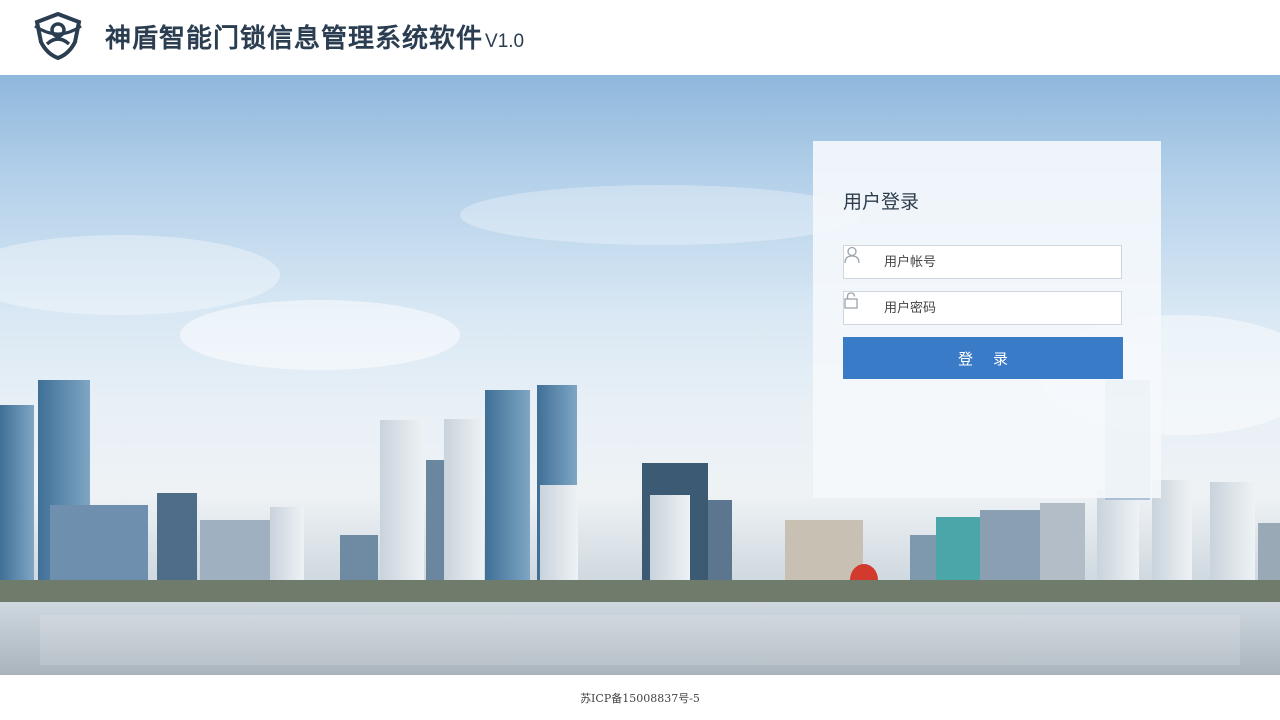 The height and width of the screenshot is (720, 1280). What do you see at coordinates (864, 262) in the screenshot?
I see `user-icon` at bounding box center [864, 262].